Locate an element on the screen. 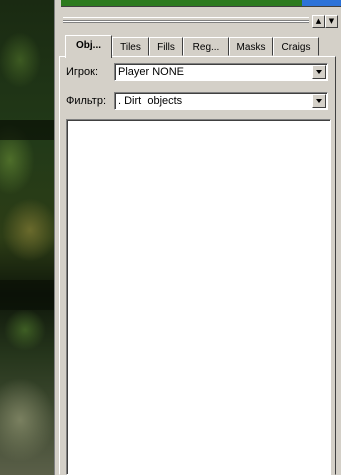 The height and width of the screenshot is (475, 341). player-select: Player NONE is located at coordinates (221, 72).